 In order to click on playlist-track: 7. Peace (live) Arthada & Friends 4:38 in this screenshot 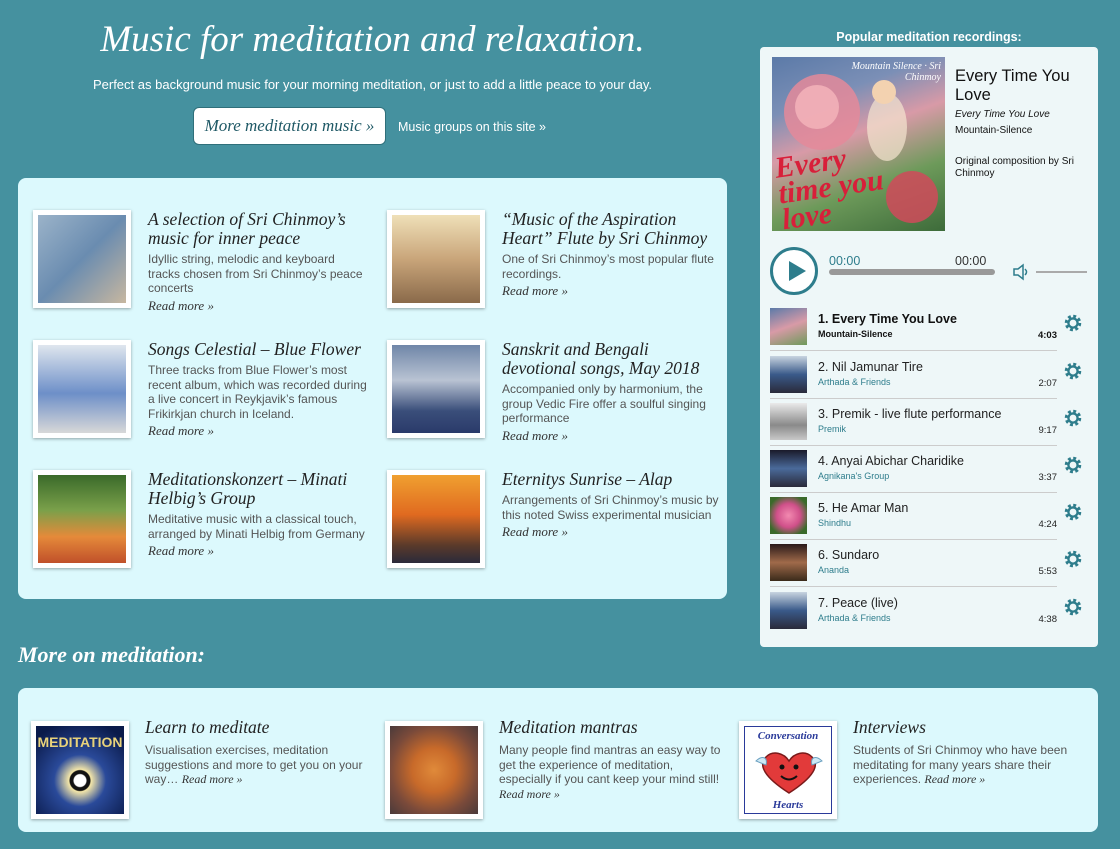, I will do `click(935, 614)`.